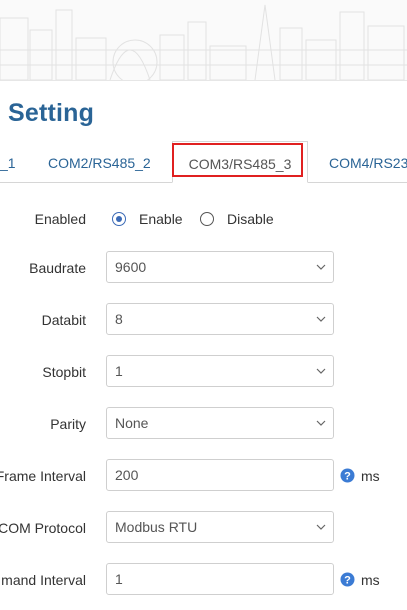 Image resolution: width=407 pixels, height=610 pixels. I want to click on header-banner, so click(203, 40).